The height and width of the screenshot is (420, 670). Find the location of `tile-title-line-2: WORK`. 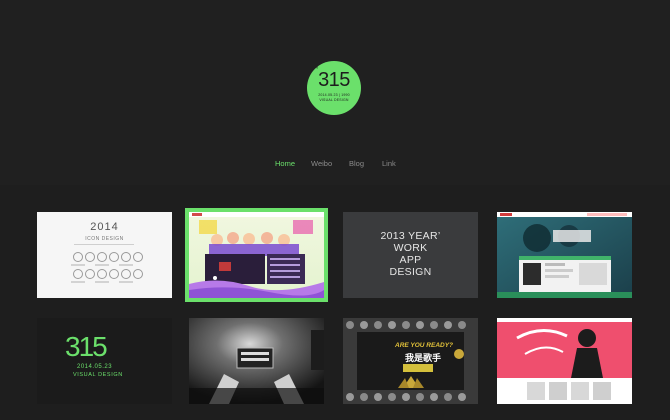

tile-title-line-2: WORK is located at coordinates (410, 248).